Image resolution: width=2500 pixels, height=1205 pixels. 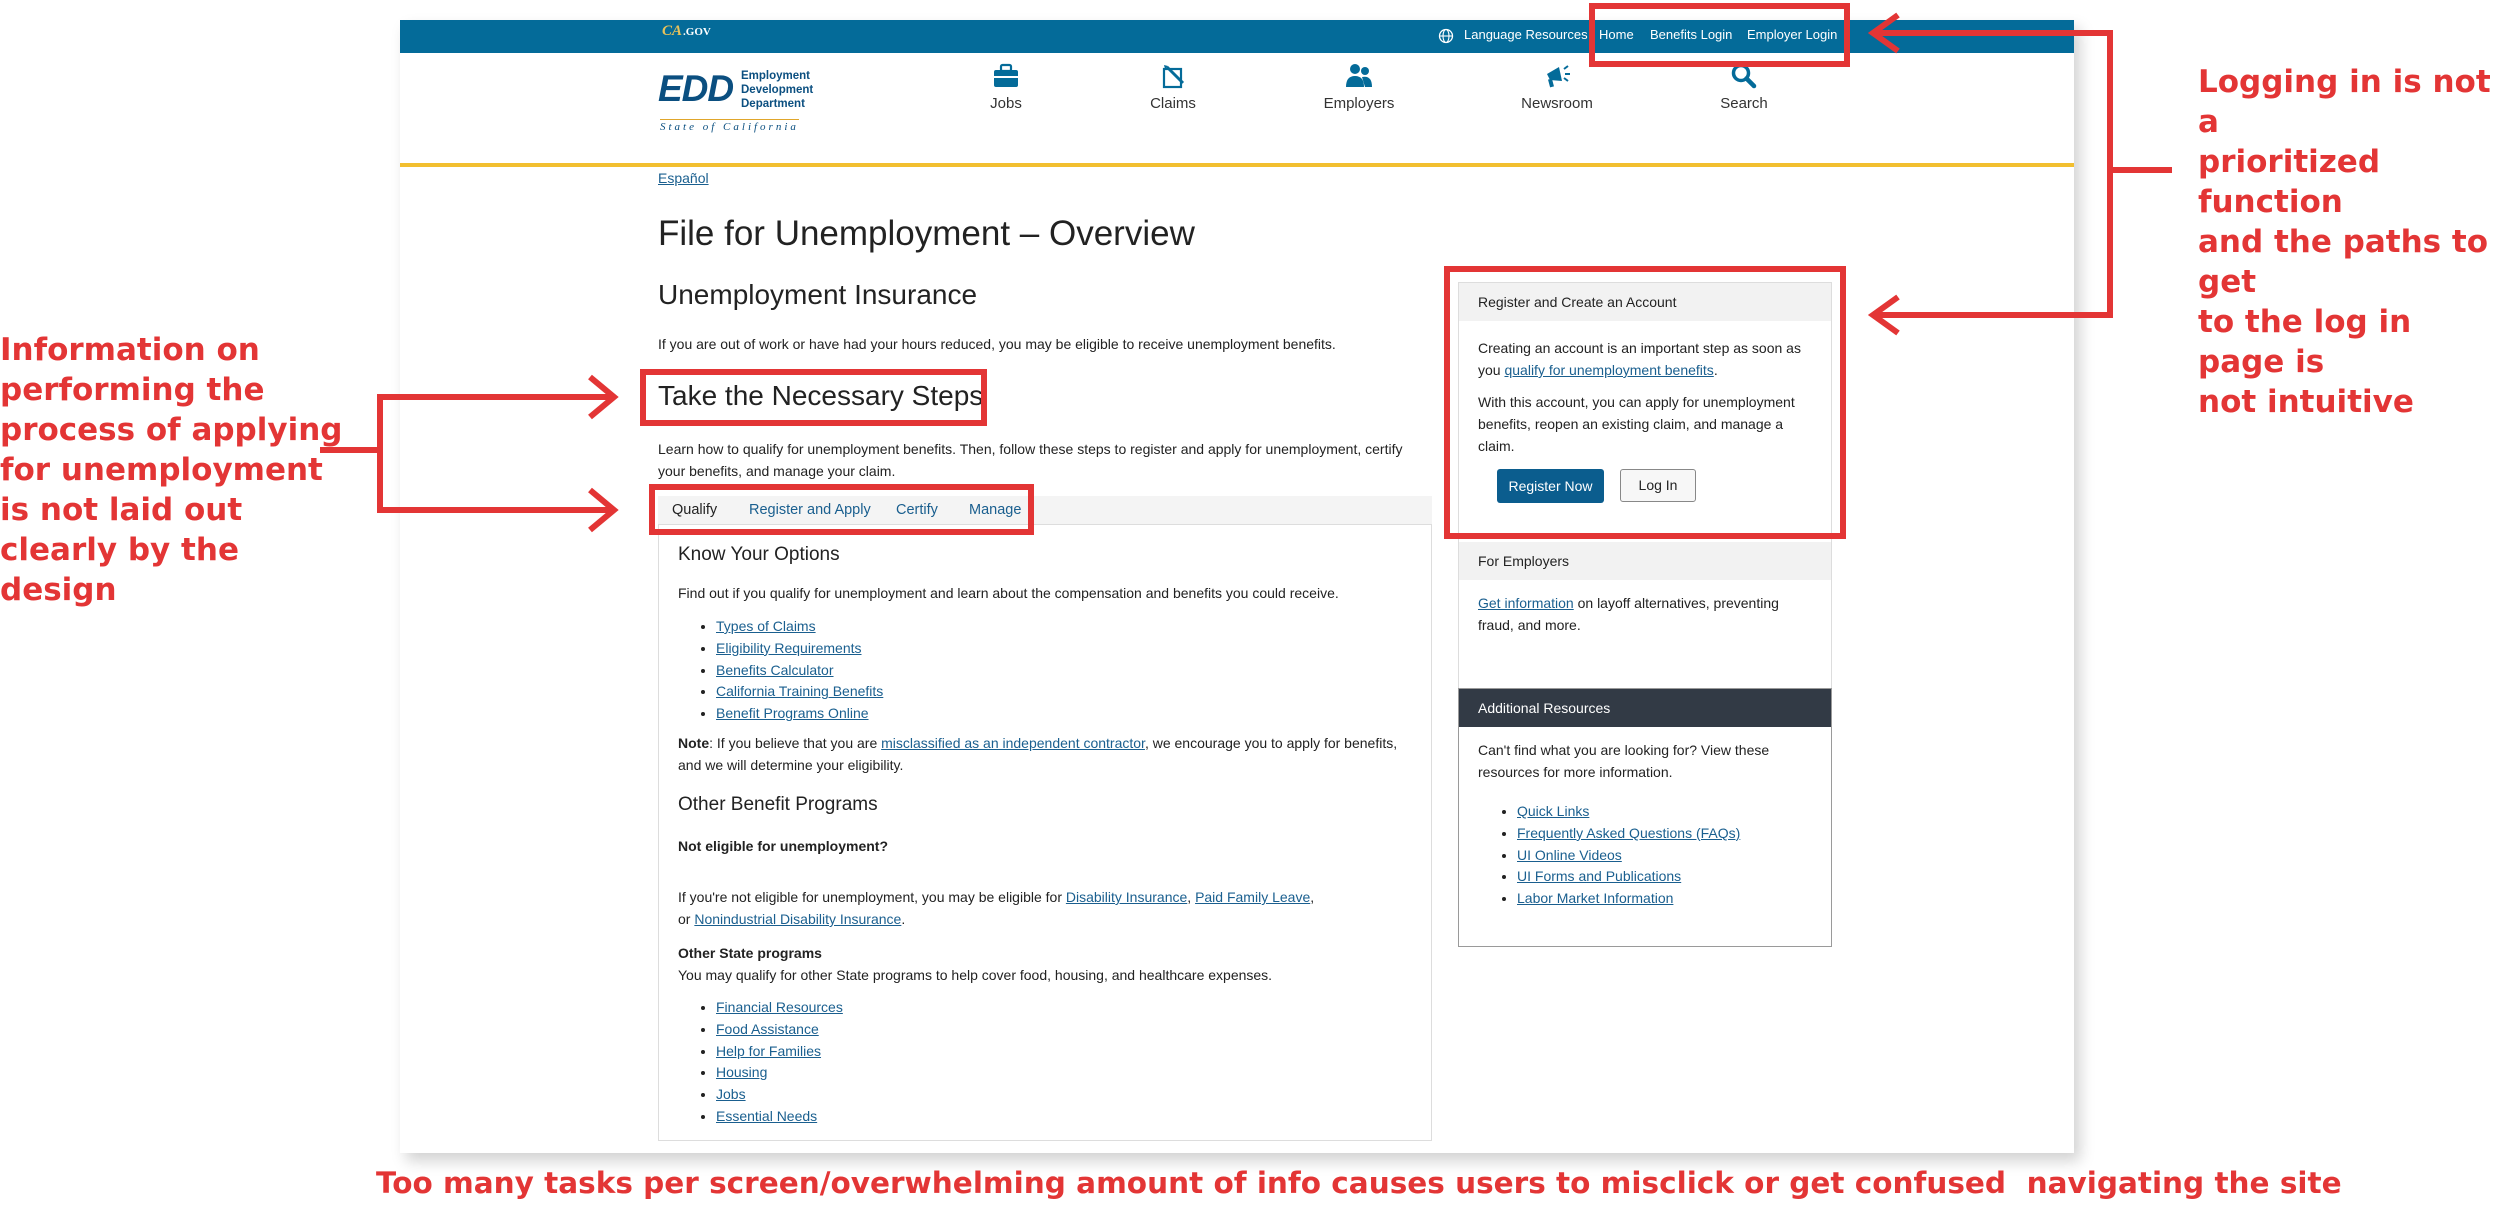 What do you see at coordinates (161, 470) in the screenshot?
I see `annotation-line: for unemployment` at bounding box center [161, 470].